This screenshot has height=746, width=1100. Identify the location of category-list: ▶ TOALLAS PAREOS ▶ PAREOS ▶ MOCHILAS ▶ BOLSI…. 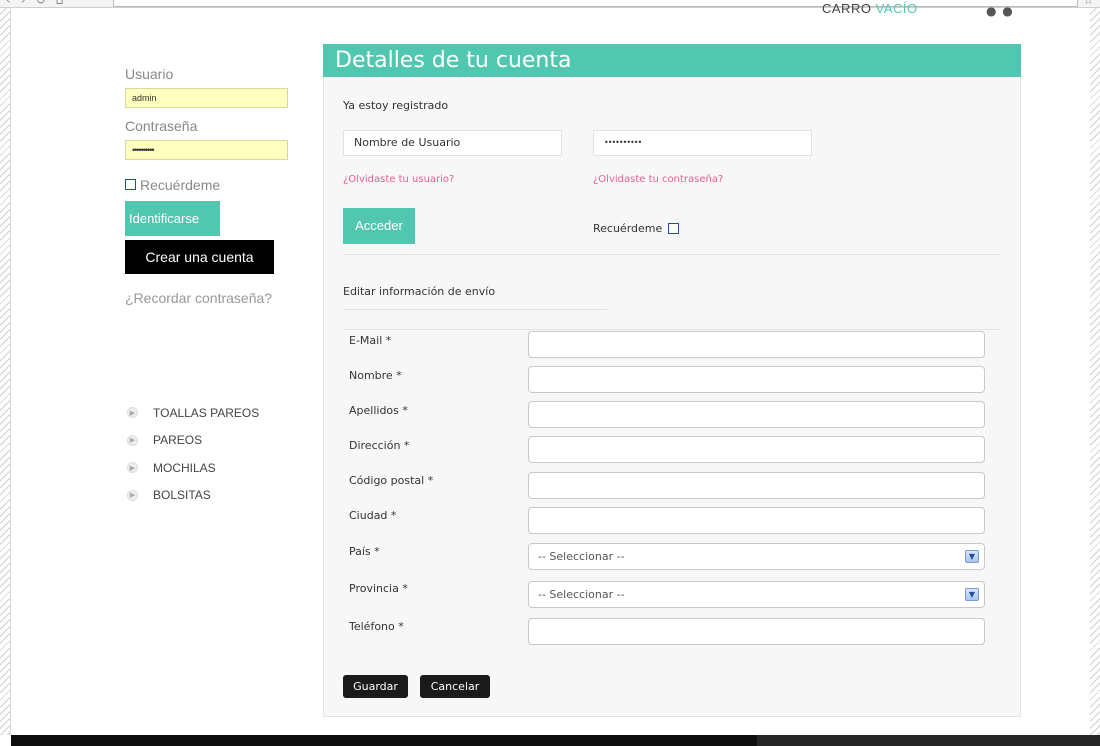
(193, 454).